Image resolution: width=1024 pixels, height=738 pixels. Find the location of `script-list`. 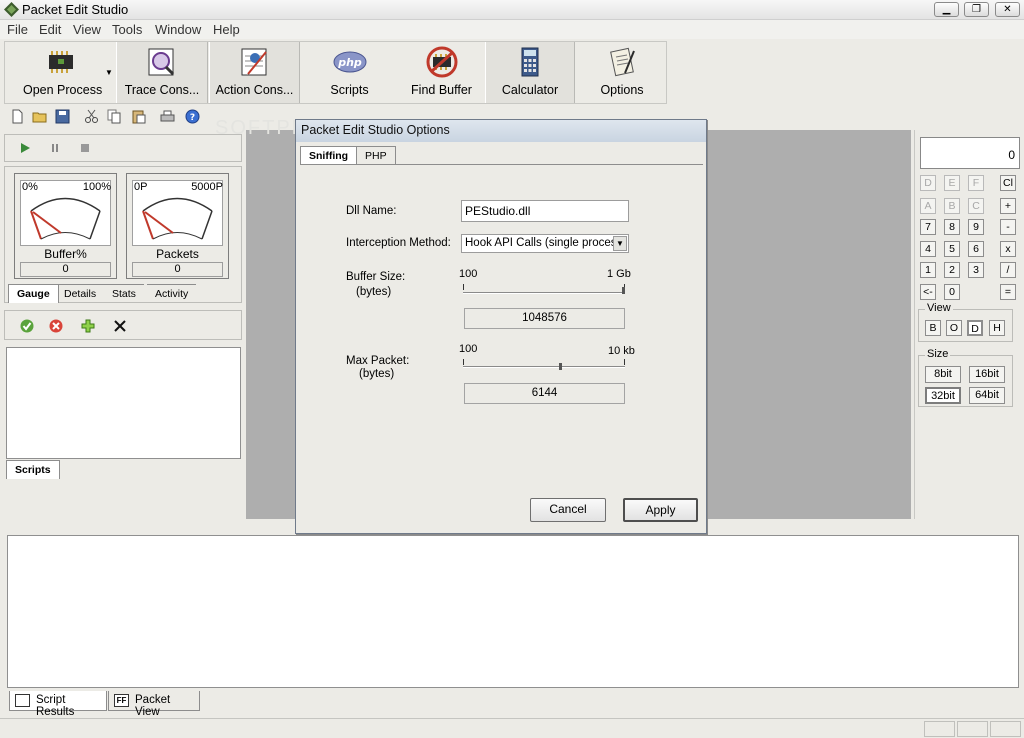

script-list is located at coordinates (123, 403).